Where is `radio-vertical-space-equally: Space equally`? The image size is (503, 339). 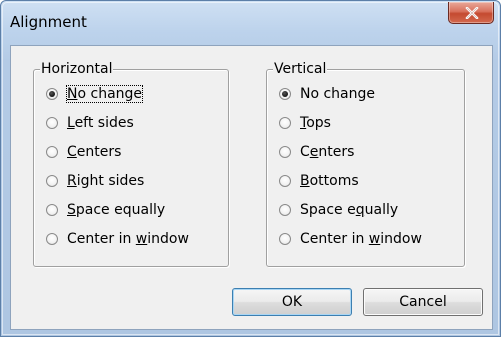
radio-vertical-space-equally: Space equally is located at coordinates (338, 210).